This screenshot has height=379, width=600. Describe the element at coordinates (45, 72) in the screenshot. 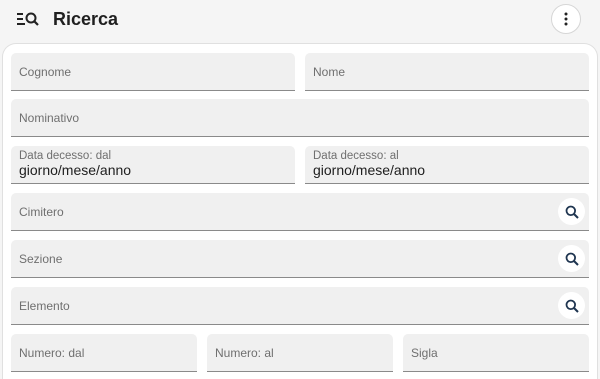

I see `cognome-label: Cognome` at that location.